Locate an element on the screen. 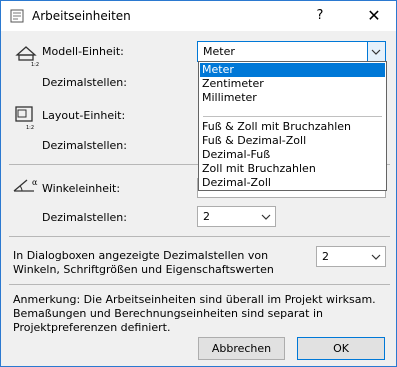  dropdown-option: Meter is located at coordinates (292, 70).